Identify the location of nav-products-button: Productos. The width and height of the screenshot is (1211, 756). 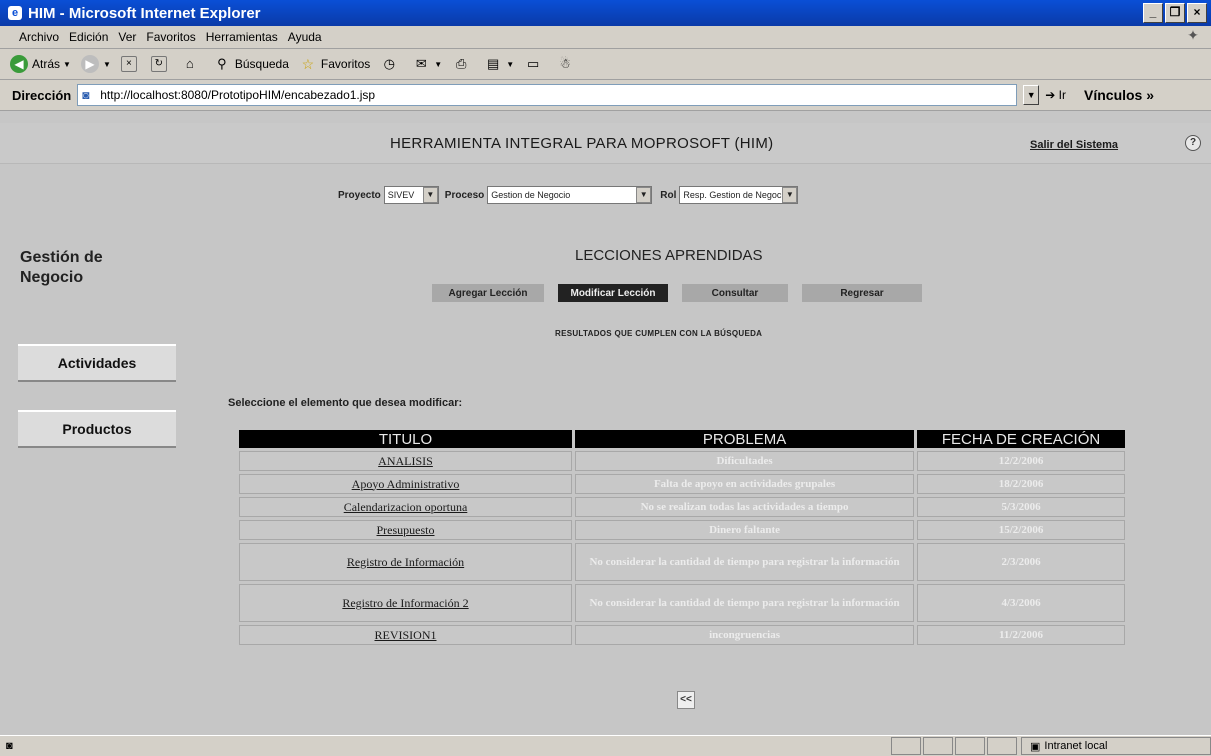
(97, 429).